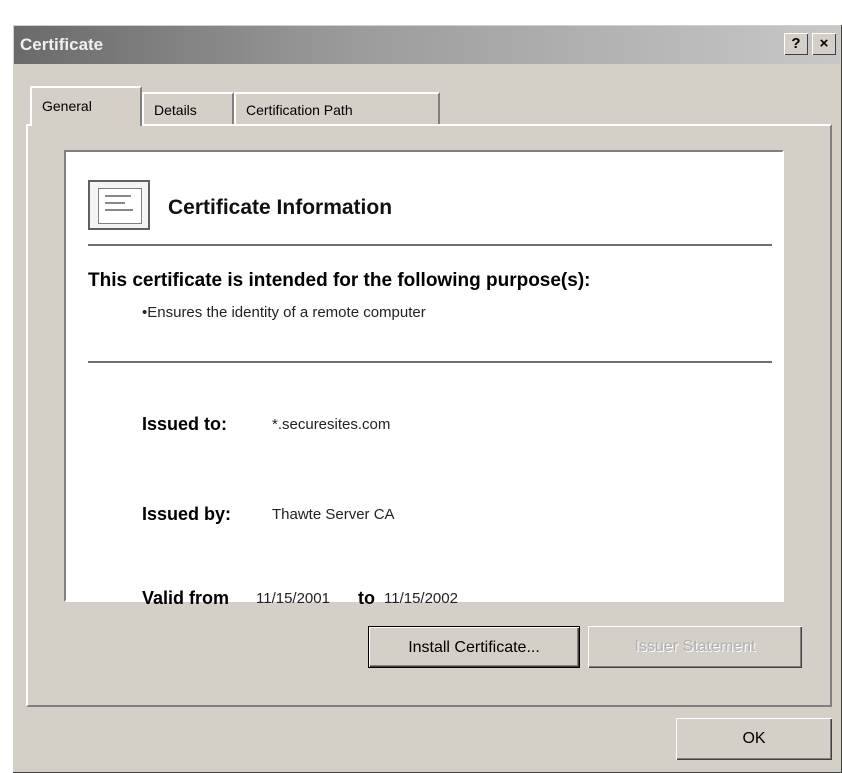  What do you see at coordinates (421, 598) in the screenshot?
I see `valid-to-value: 11/15/2002` at bounding box center [421, 598].